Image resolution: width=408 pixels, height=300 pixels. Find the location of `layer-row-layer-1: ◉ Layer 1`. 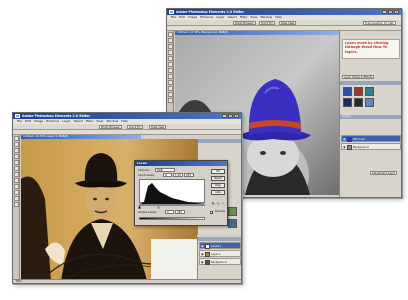

layer-row-layer-1: ◉ Layer 1 is located at coordinates (220, 253).